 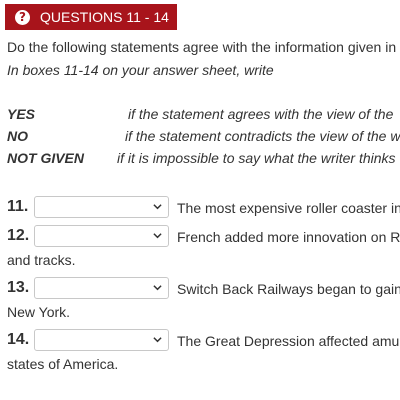 What do you see at coordinates (18, 206) in the screenshot?
I see `question-11-number: 11.` at bounding box center [18, 206].